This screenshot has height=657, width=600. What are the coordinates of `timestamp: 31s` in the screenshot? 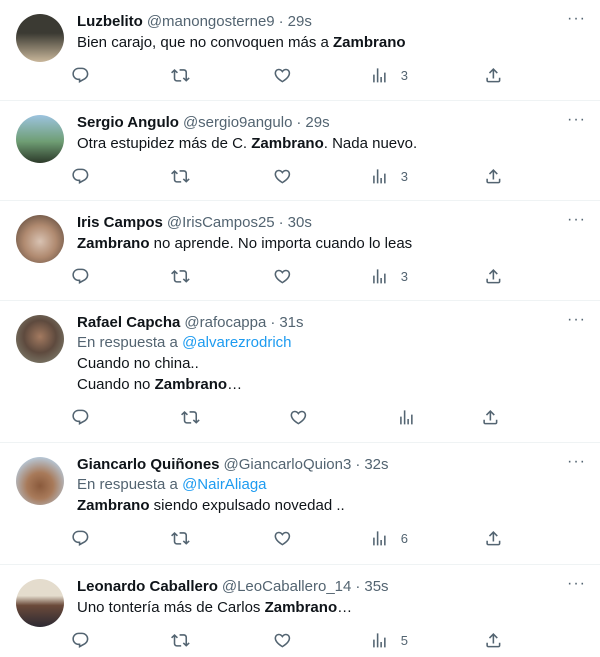 It's located at (291, 323).